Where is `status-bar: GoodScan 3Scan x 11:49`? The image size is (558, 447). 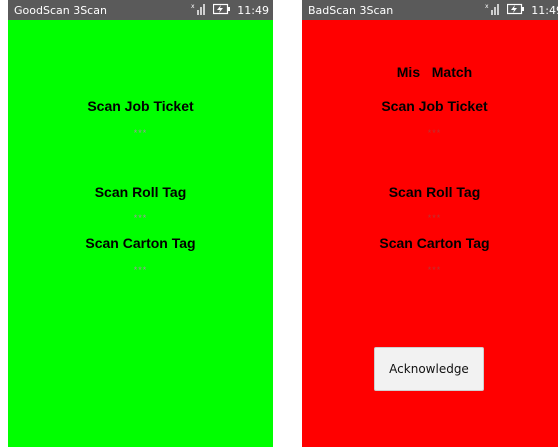
status-bar: GoodScan 3Scan x 11:49 is located at coordinates (140, 10).